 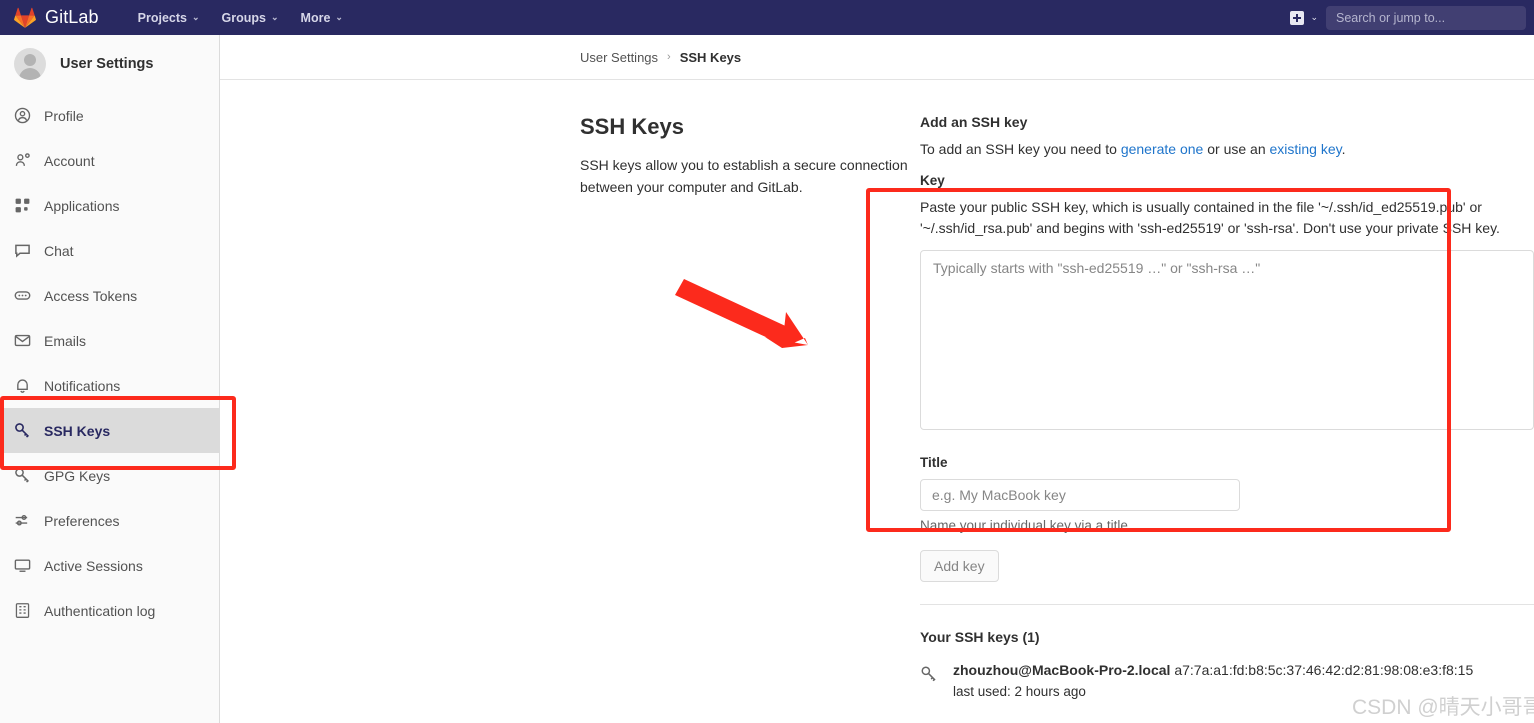 I want to click on breadcrumb: User Settings › SSH Keys, so click(x=877, y=57).